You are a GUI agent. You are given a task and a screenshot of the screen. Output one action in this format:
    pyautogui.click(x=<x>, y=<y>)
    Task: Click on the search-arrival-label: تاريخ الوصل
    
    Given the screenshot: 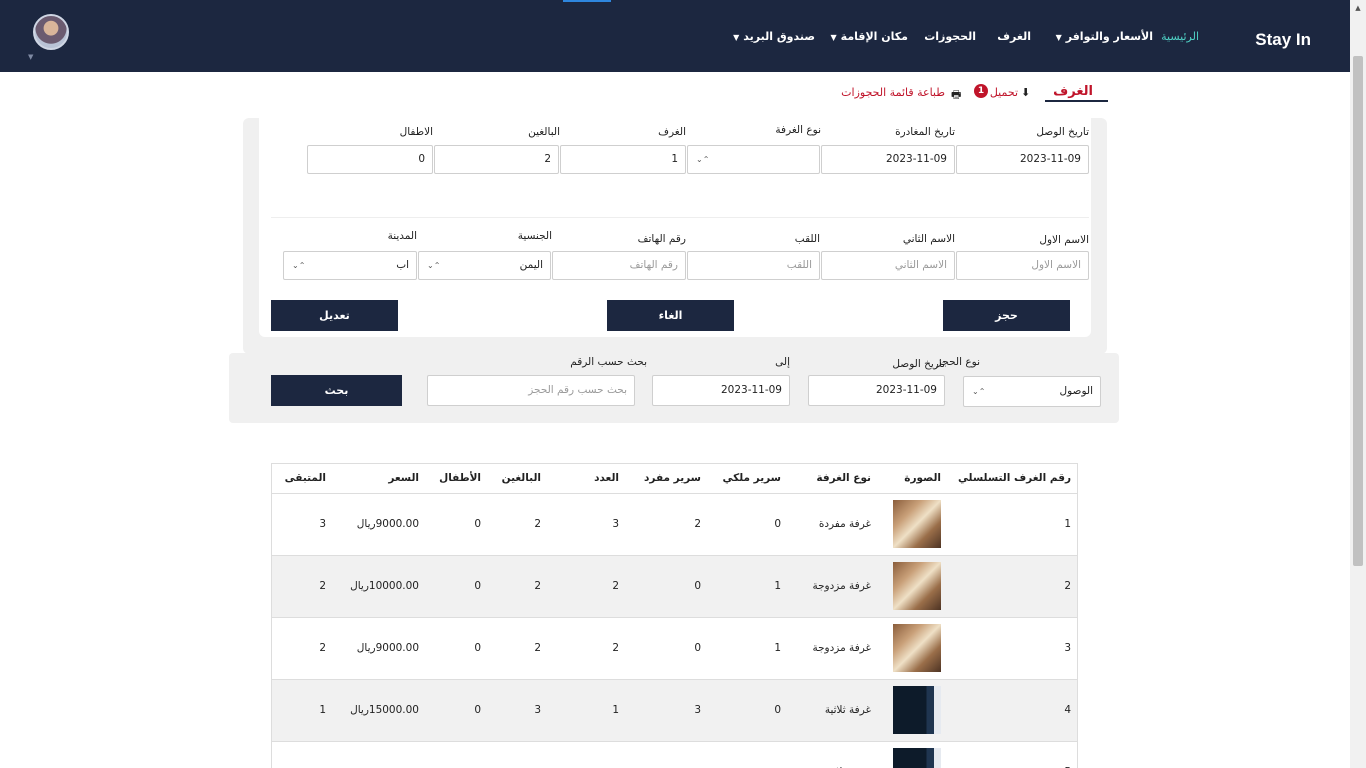 What is the action you would take?
    pyautogui.click(x=918, y=364)
    